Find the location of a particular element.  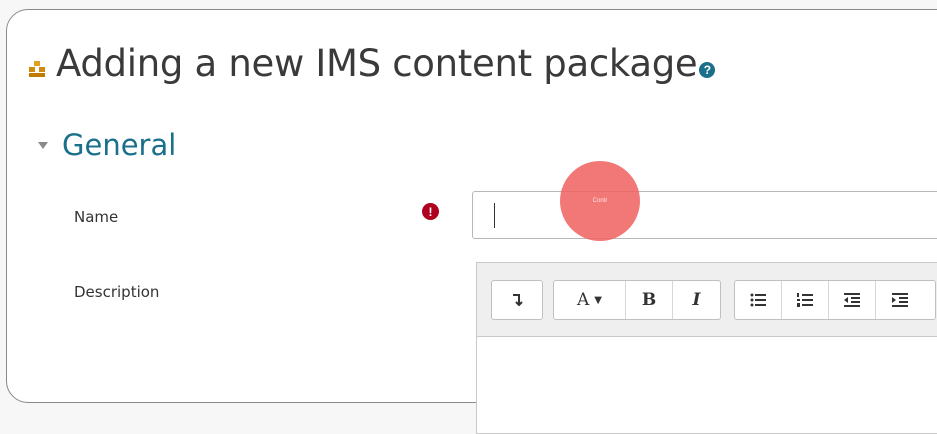

click-indicator-text: Contr is located at coordinates (600, 201).